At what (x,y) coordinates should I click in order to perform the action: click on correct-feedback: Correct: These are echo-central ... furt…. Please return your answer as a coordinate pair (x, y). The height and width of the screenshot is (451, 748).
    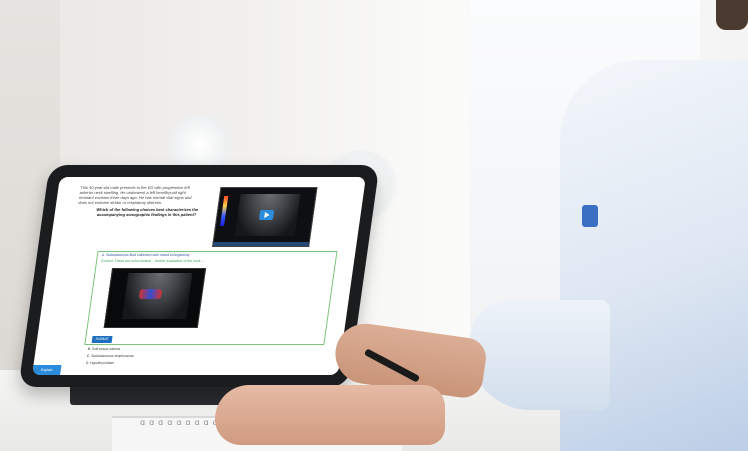
    Looking at the image, I should click on (152, 261).